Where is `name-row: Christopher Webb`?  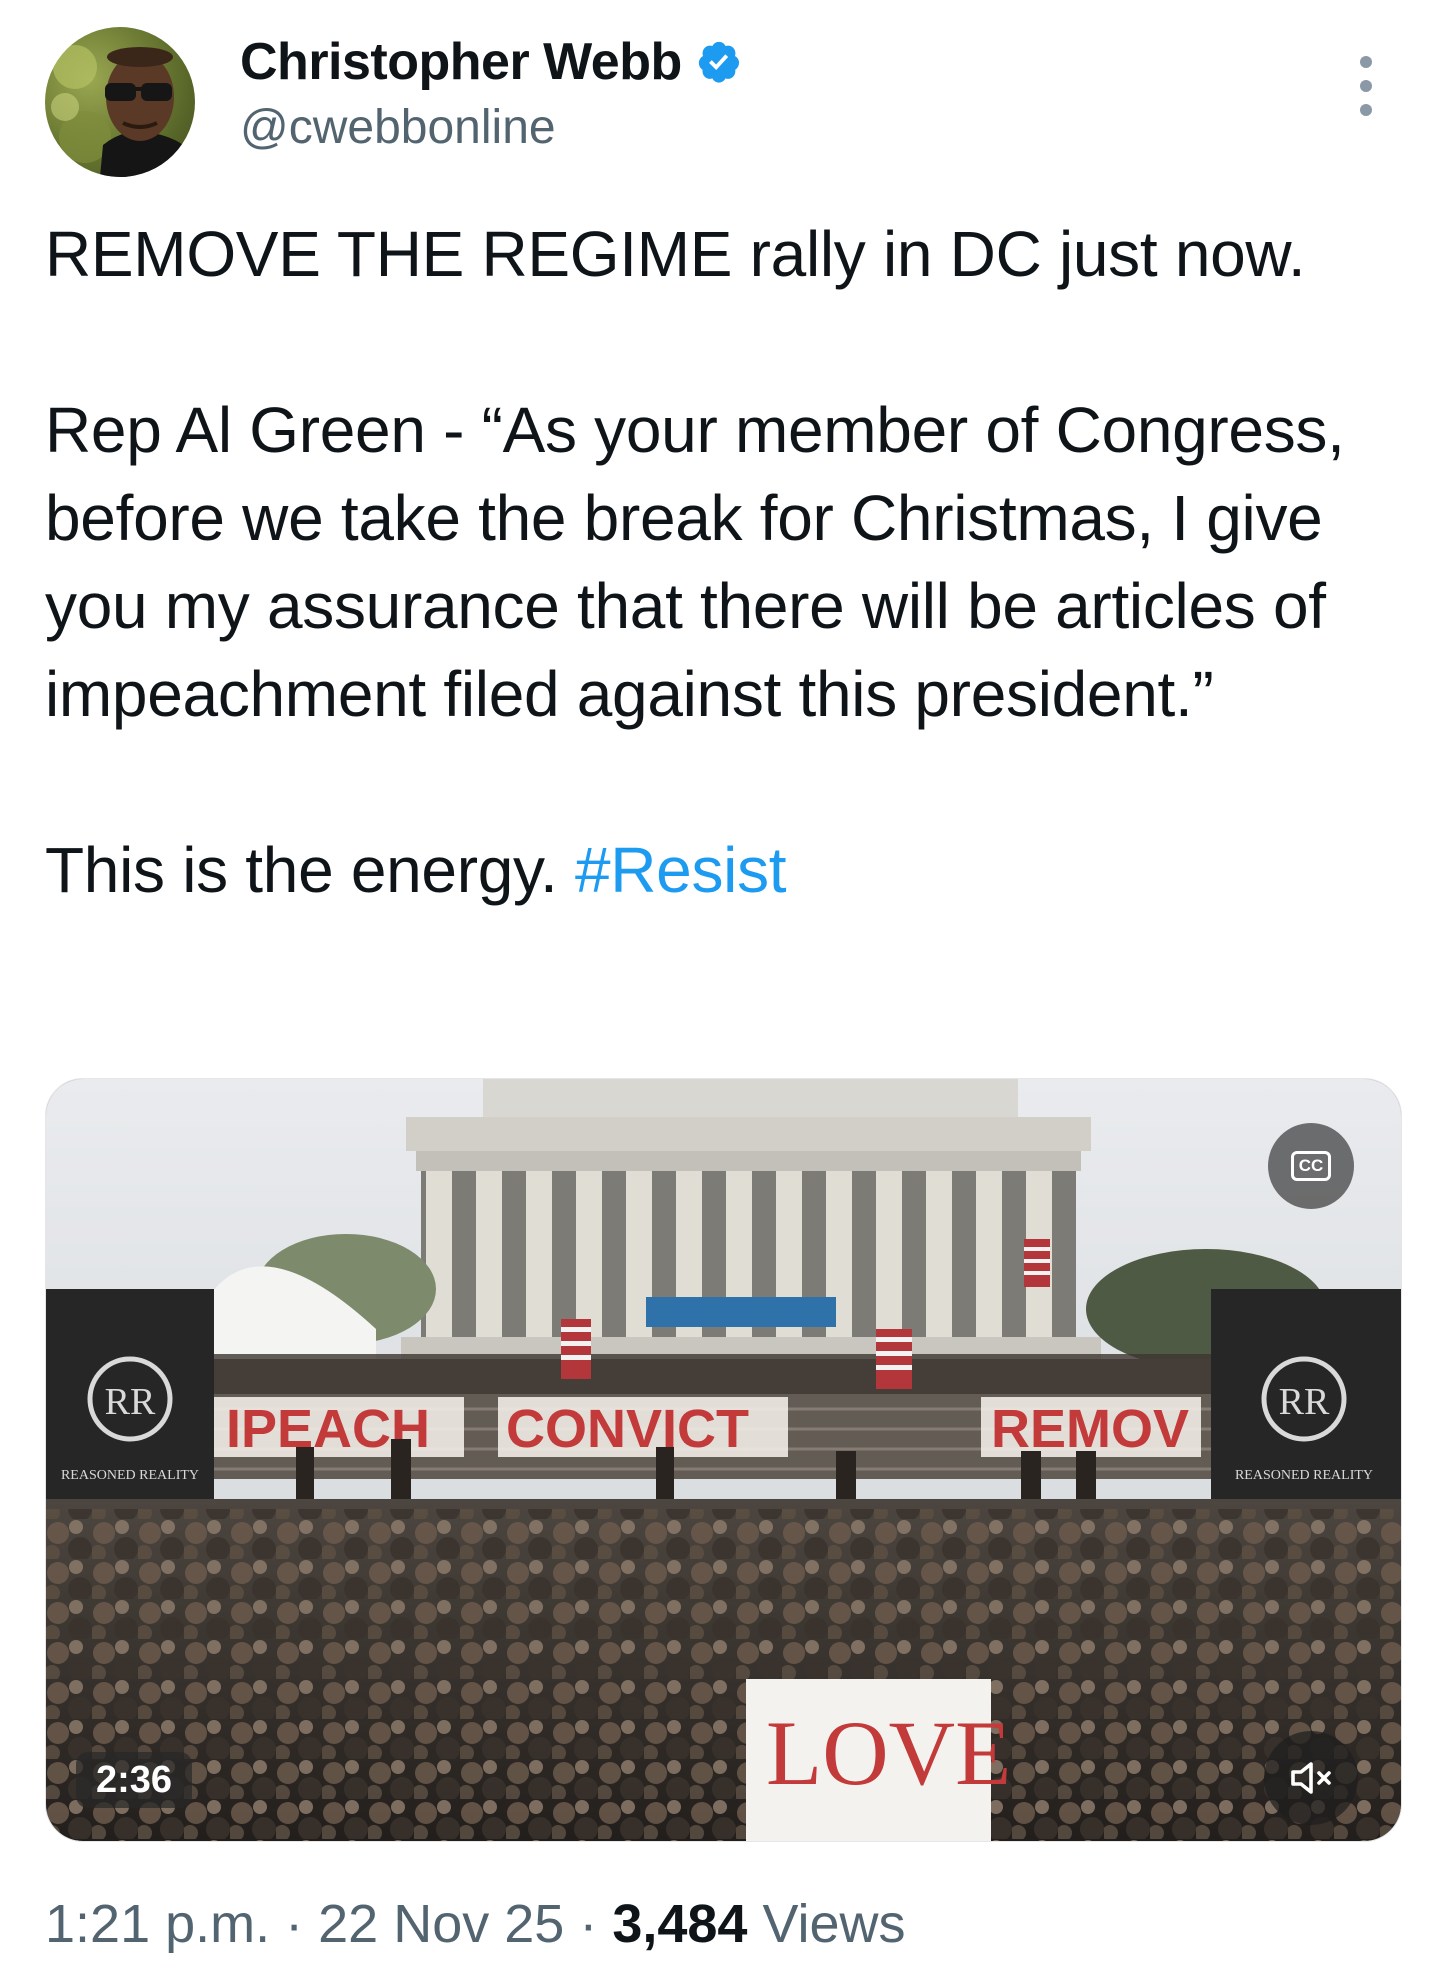 name-row: Christopher Webb is located at coordinates (491, 62).